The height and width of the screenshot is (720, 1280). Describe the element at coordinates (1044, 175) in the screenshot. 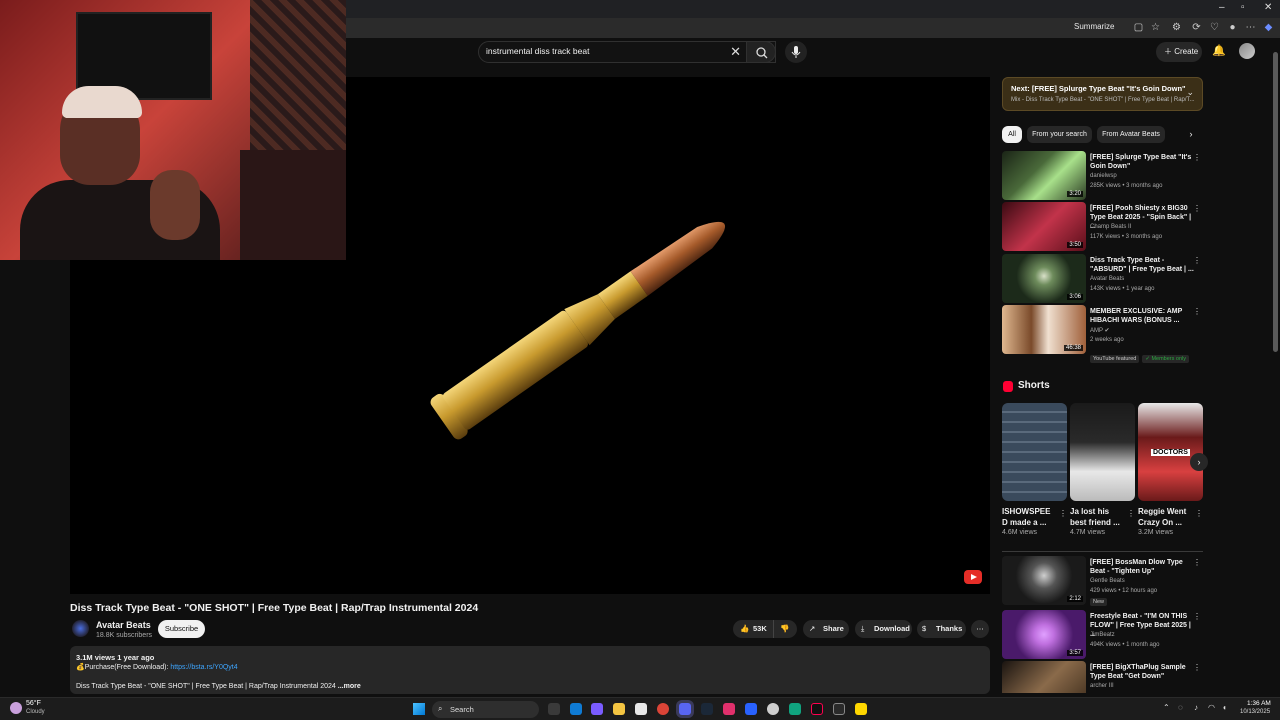

I see `video-thumbnail: 3:20` at that location.